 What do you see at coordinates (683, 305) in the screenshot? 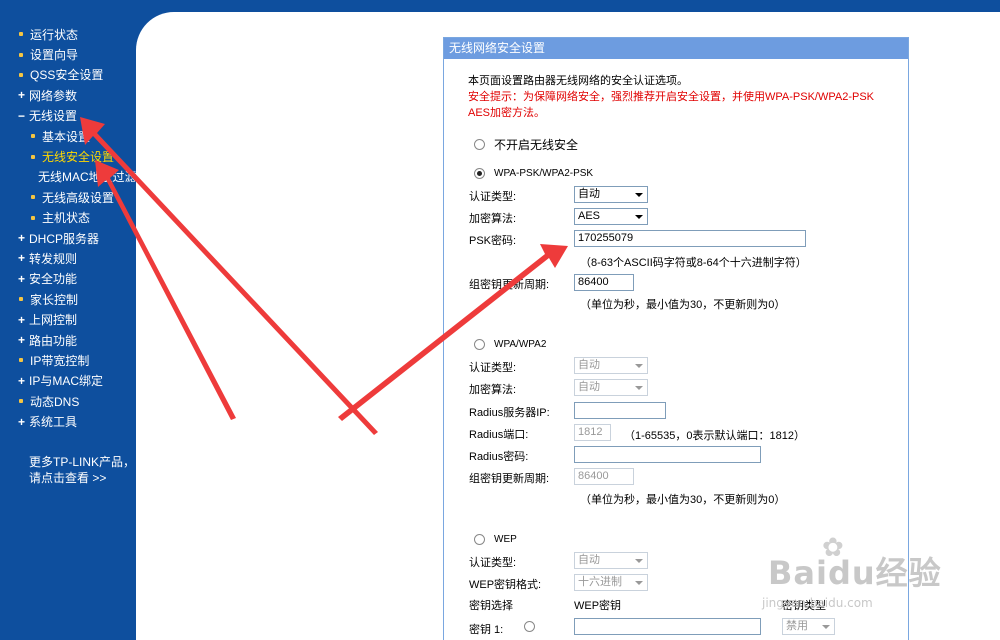
I see `wpa-psk-renew-hint: （单位为秒，最小值为30，不更新则为0）` at bounding box center [683, 305].